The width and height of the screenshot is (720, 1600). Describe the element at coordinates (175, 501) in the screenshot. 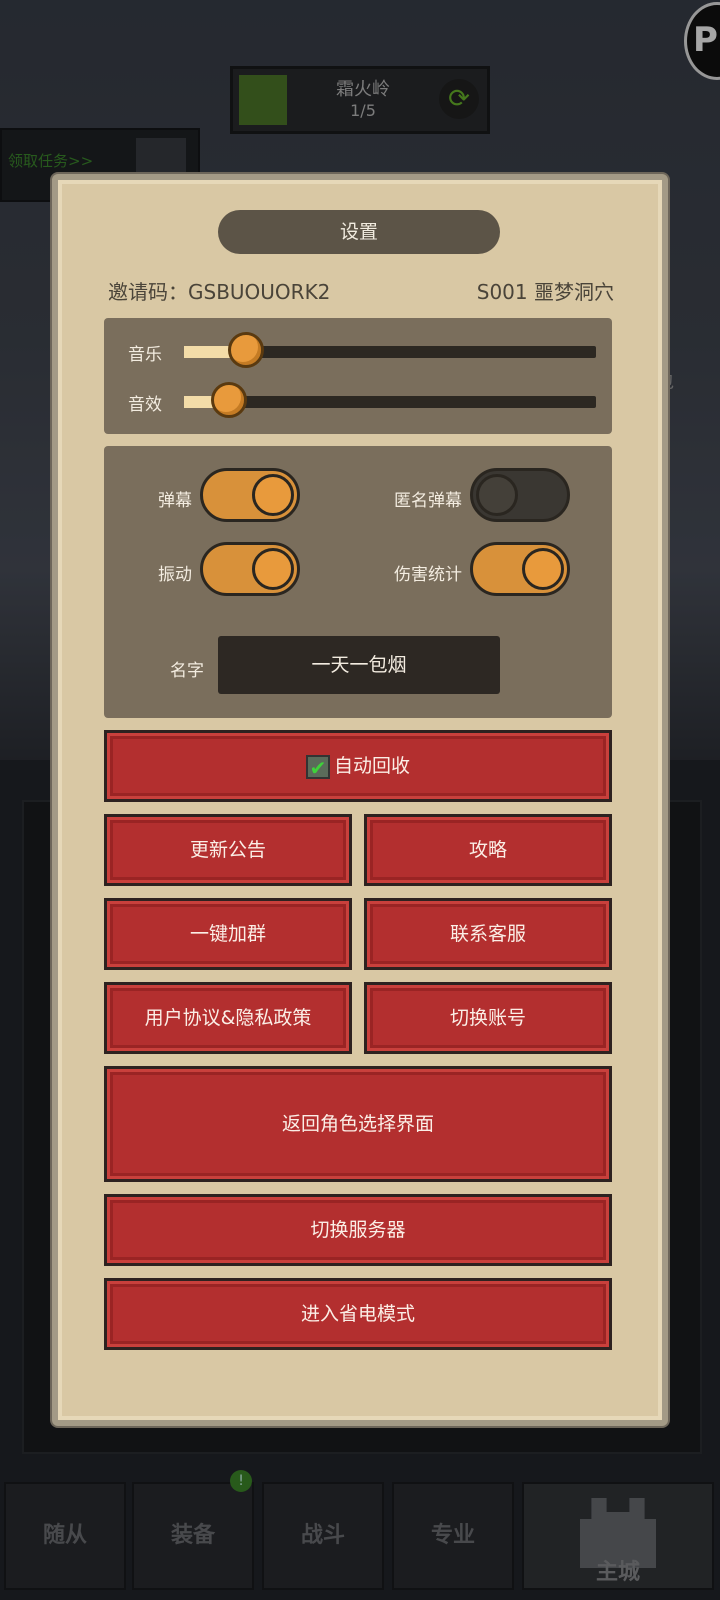

I see `danmaku-label: 弹幕` at that location.